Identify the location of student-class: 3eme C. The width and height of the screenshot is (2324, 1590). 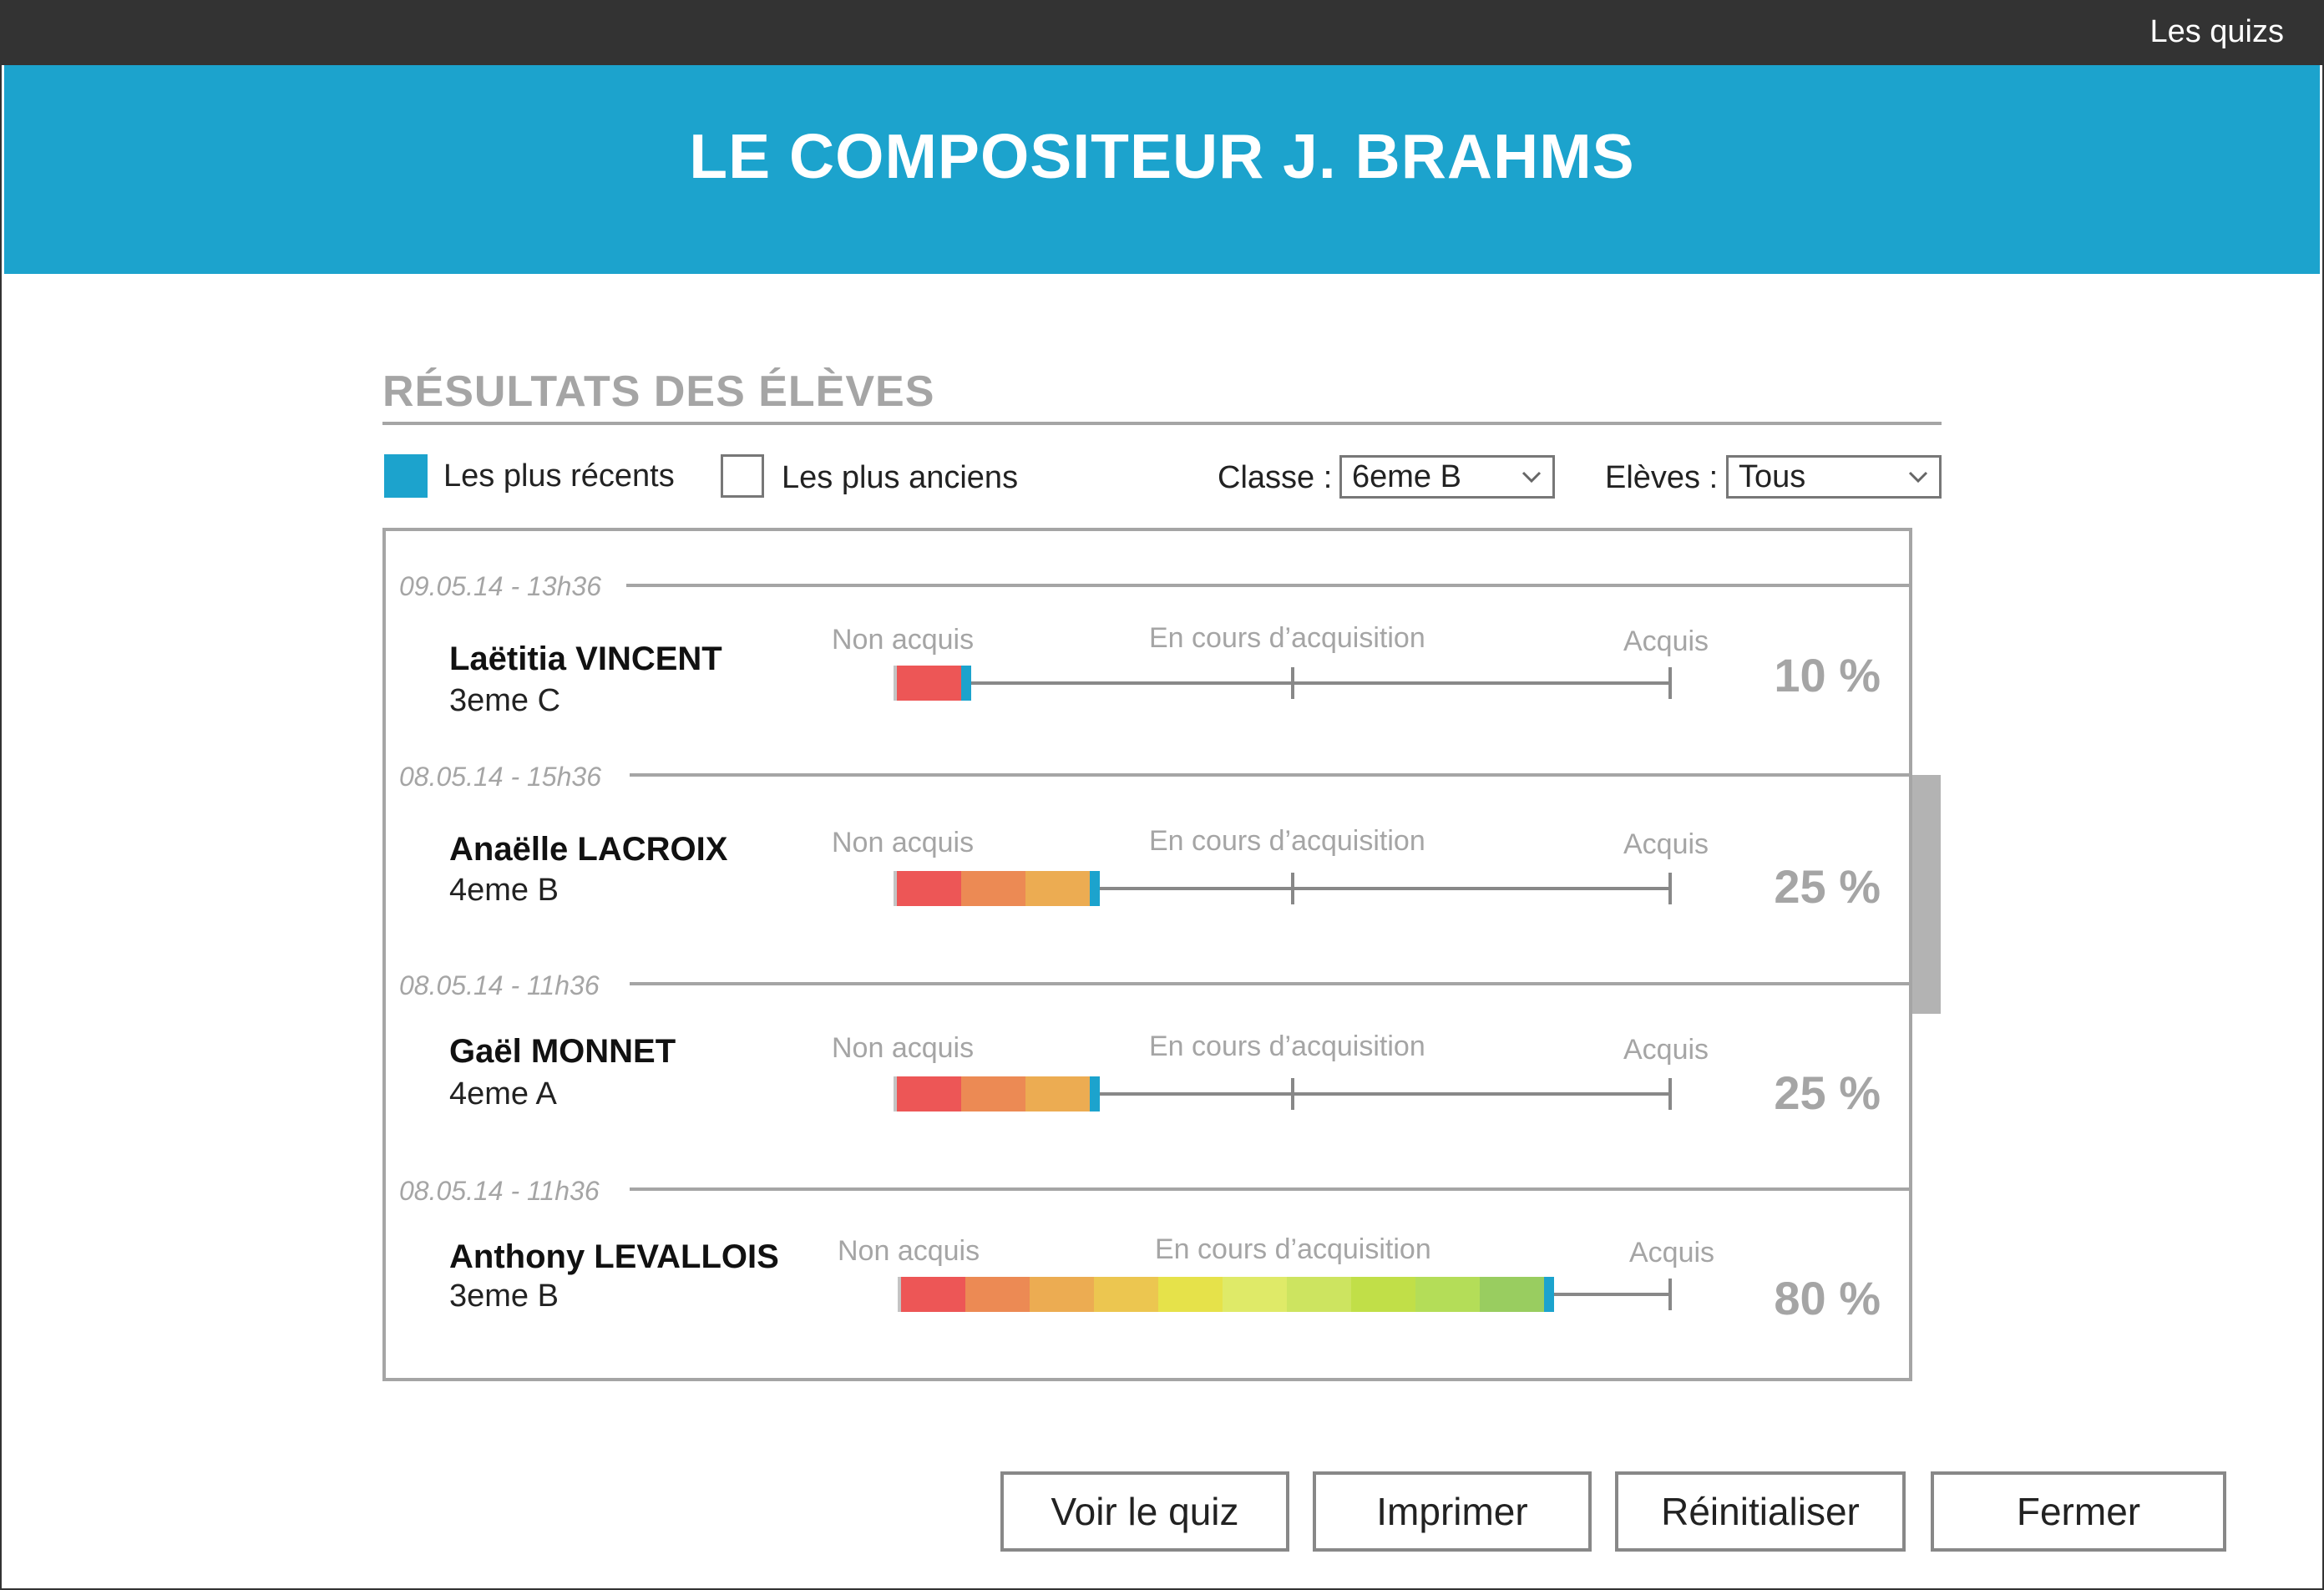
(505, 700).